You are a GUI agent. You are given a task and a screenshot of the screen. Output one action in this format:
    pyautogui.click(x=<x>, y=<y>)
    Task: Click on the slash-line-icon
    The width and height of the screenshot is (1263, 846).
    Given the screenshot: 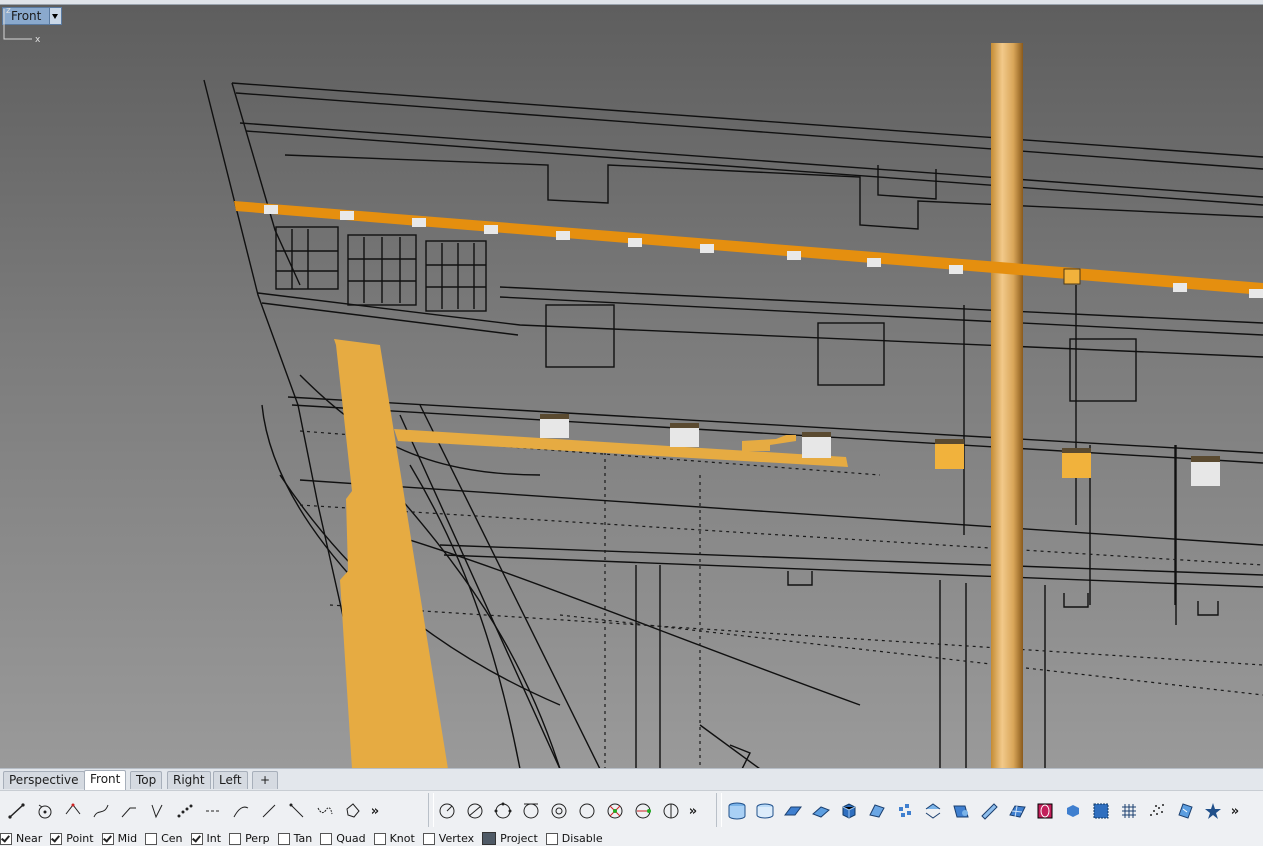 What is the action you would take?
    pyautogui.click(x=269, y=811)
    